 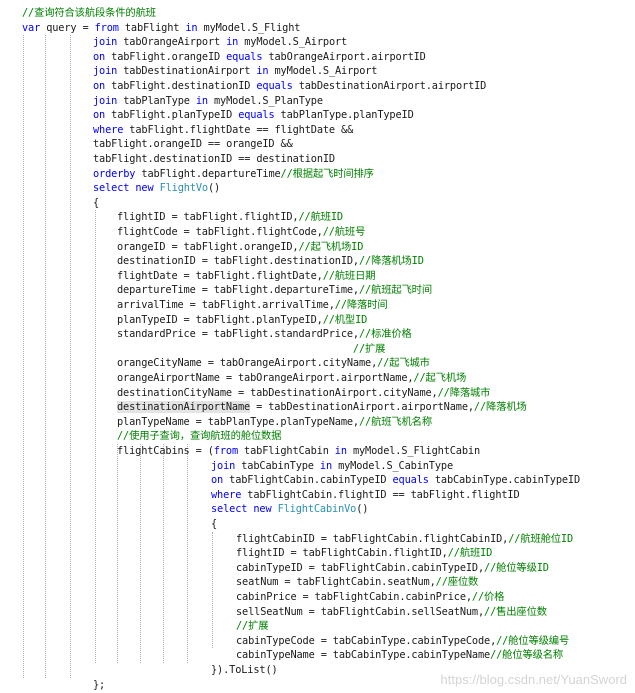 I want to click on code-token: tabDestinationAirport.airportID, so click(x=389, y=86).